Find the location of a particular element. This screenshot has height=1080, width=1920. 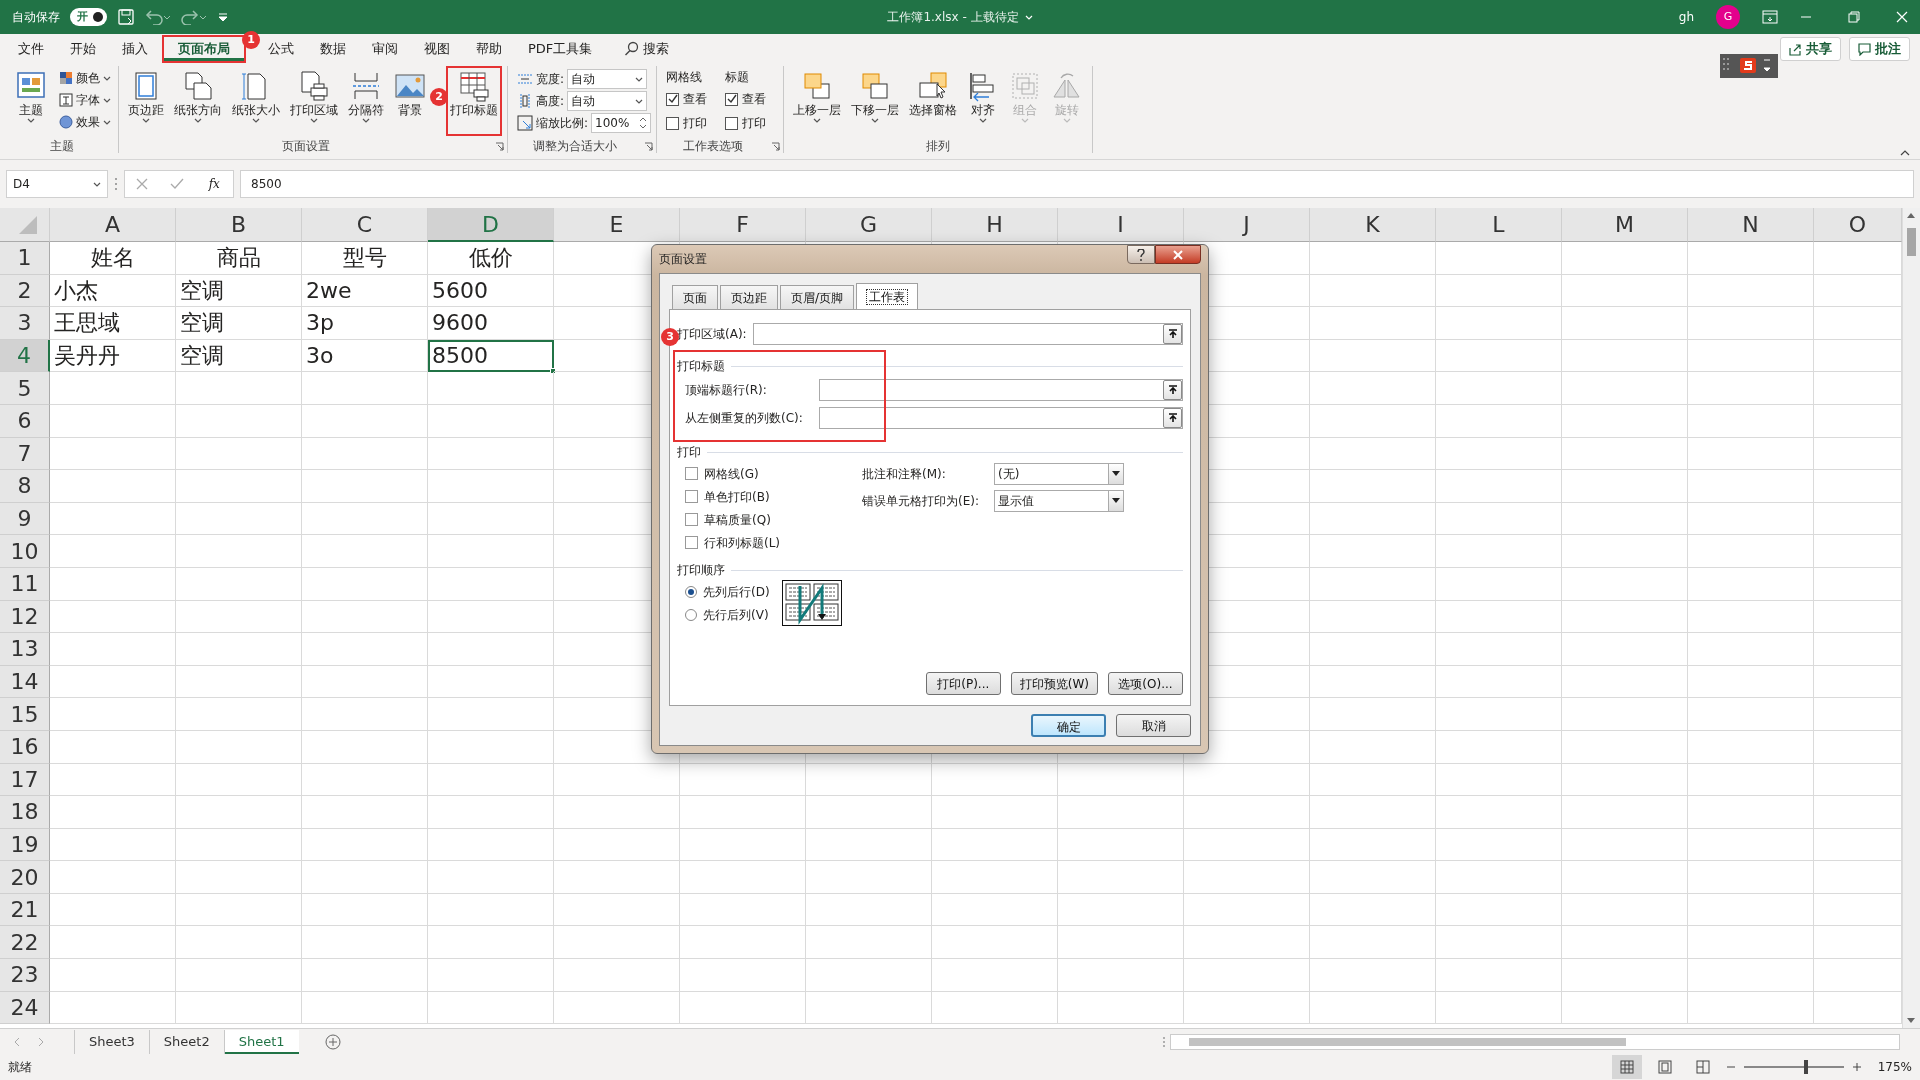

row-header: 8 is located at coordinates (25, 486).